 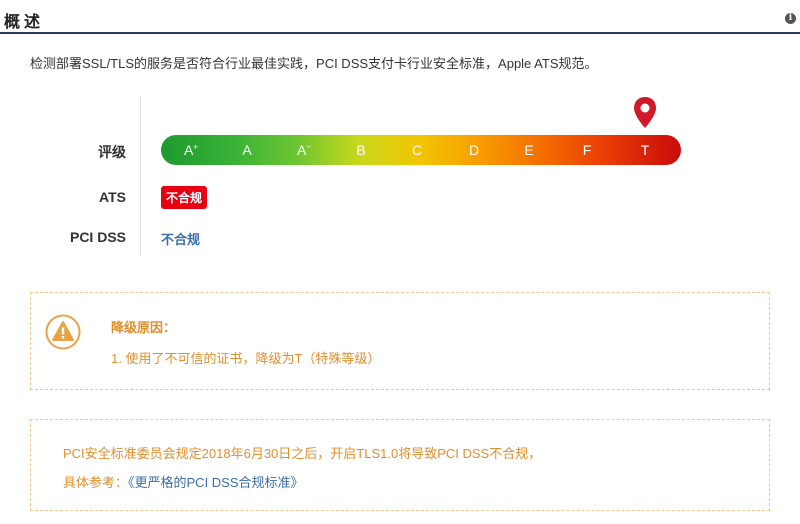 I want to click on grade-f: F, so click(x=587, y=150).